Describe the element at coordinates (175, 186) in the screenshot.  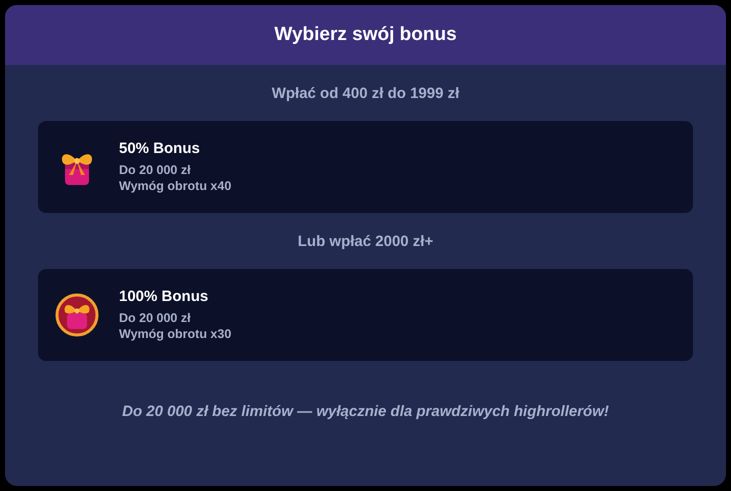
I see `bonus-detail: Wymóg obrotu x40` at that location.